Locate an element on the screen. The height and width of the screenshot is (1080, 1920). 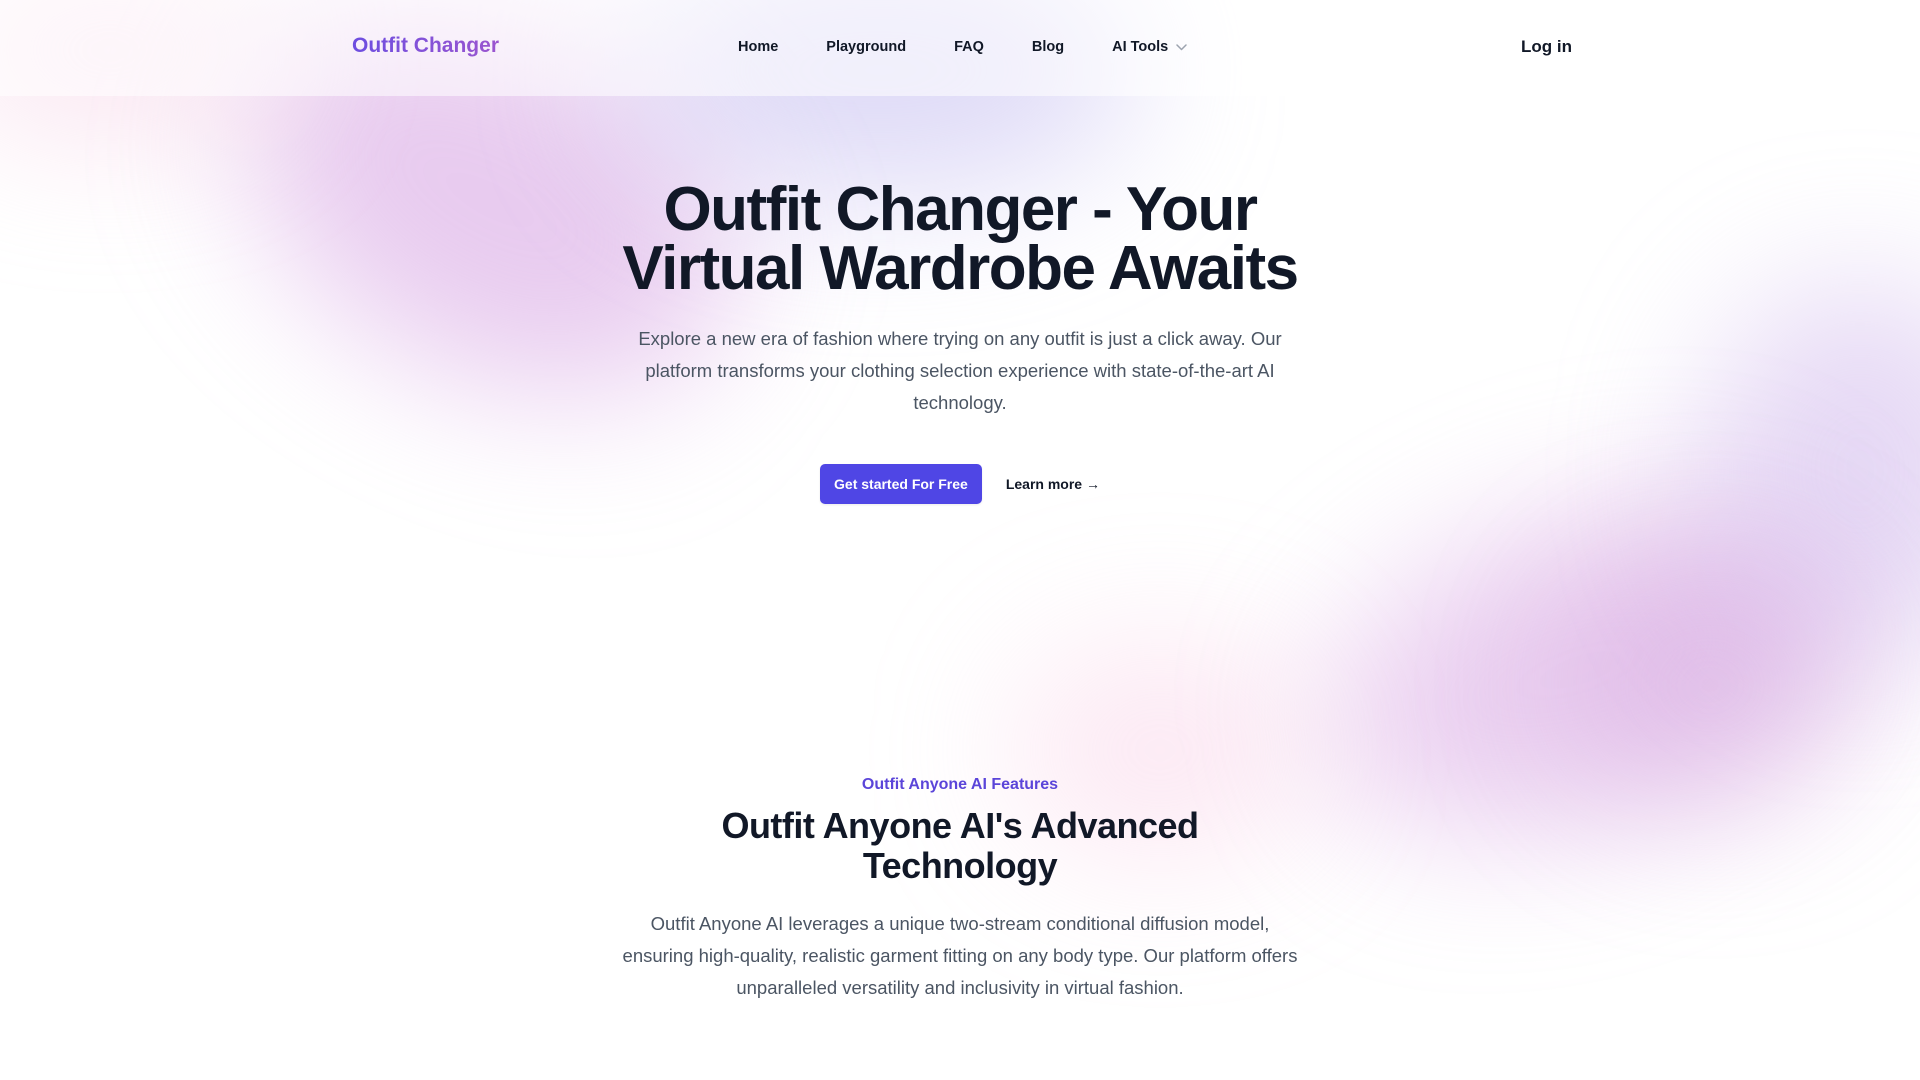
nav-ai-tools-dropdown: AI Tools is located at coordinates (1149, 47).